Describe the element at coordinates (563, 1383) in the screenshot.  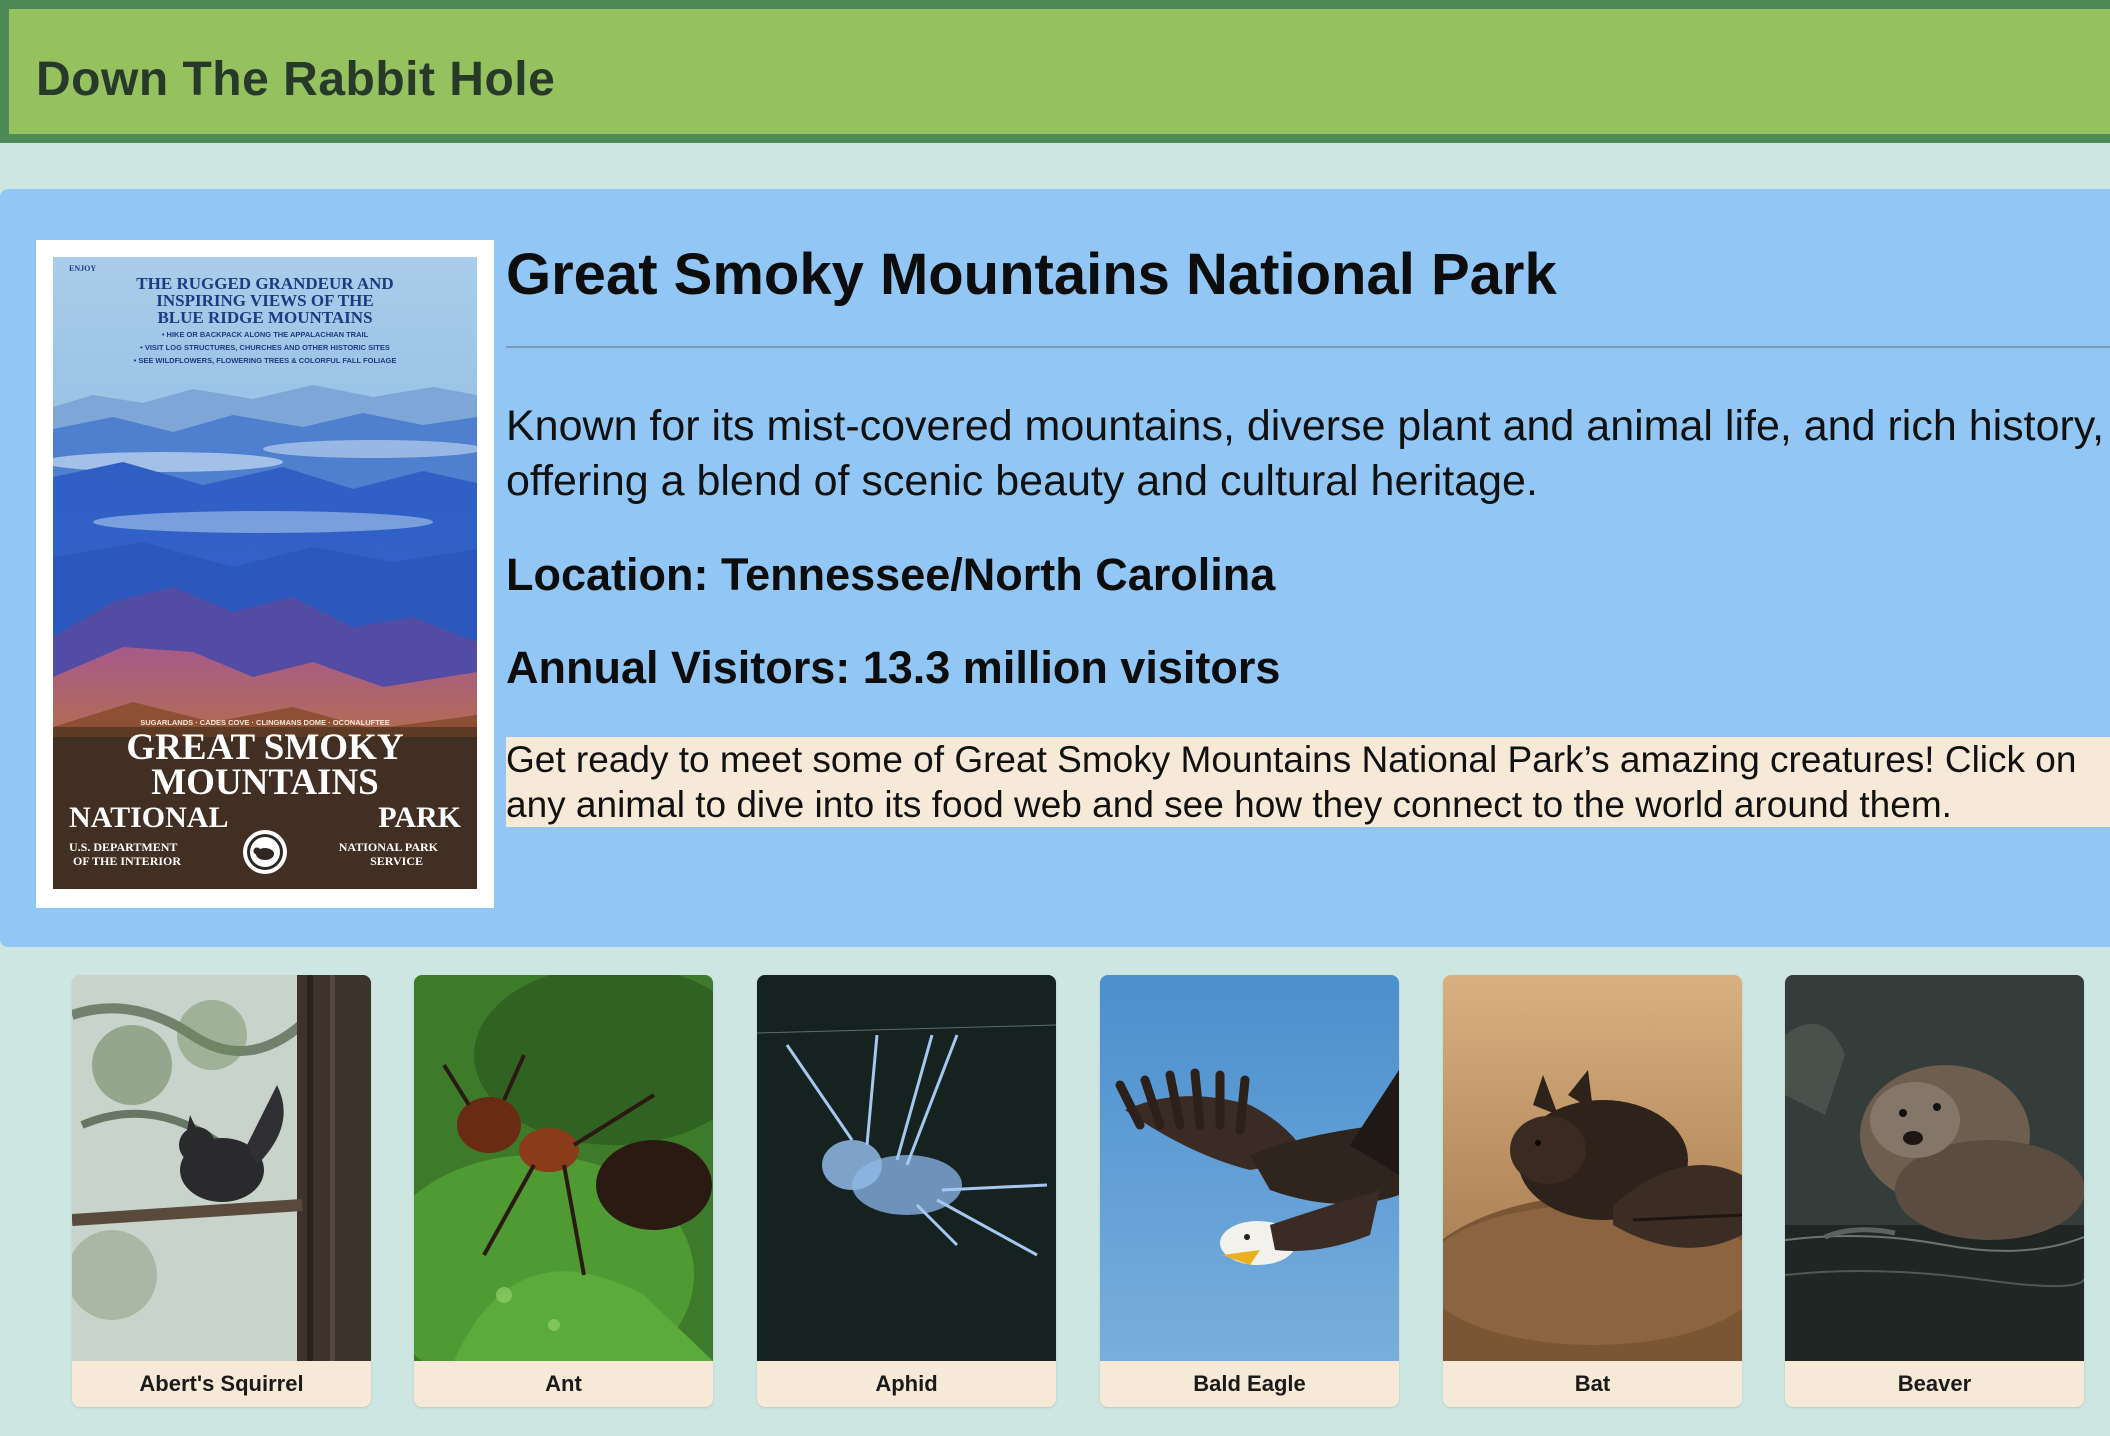
I see `animal-name: Ant` at that location.